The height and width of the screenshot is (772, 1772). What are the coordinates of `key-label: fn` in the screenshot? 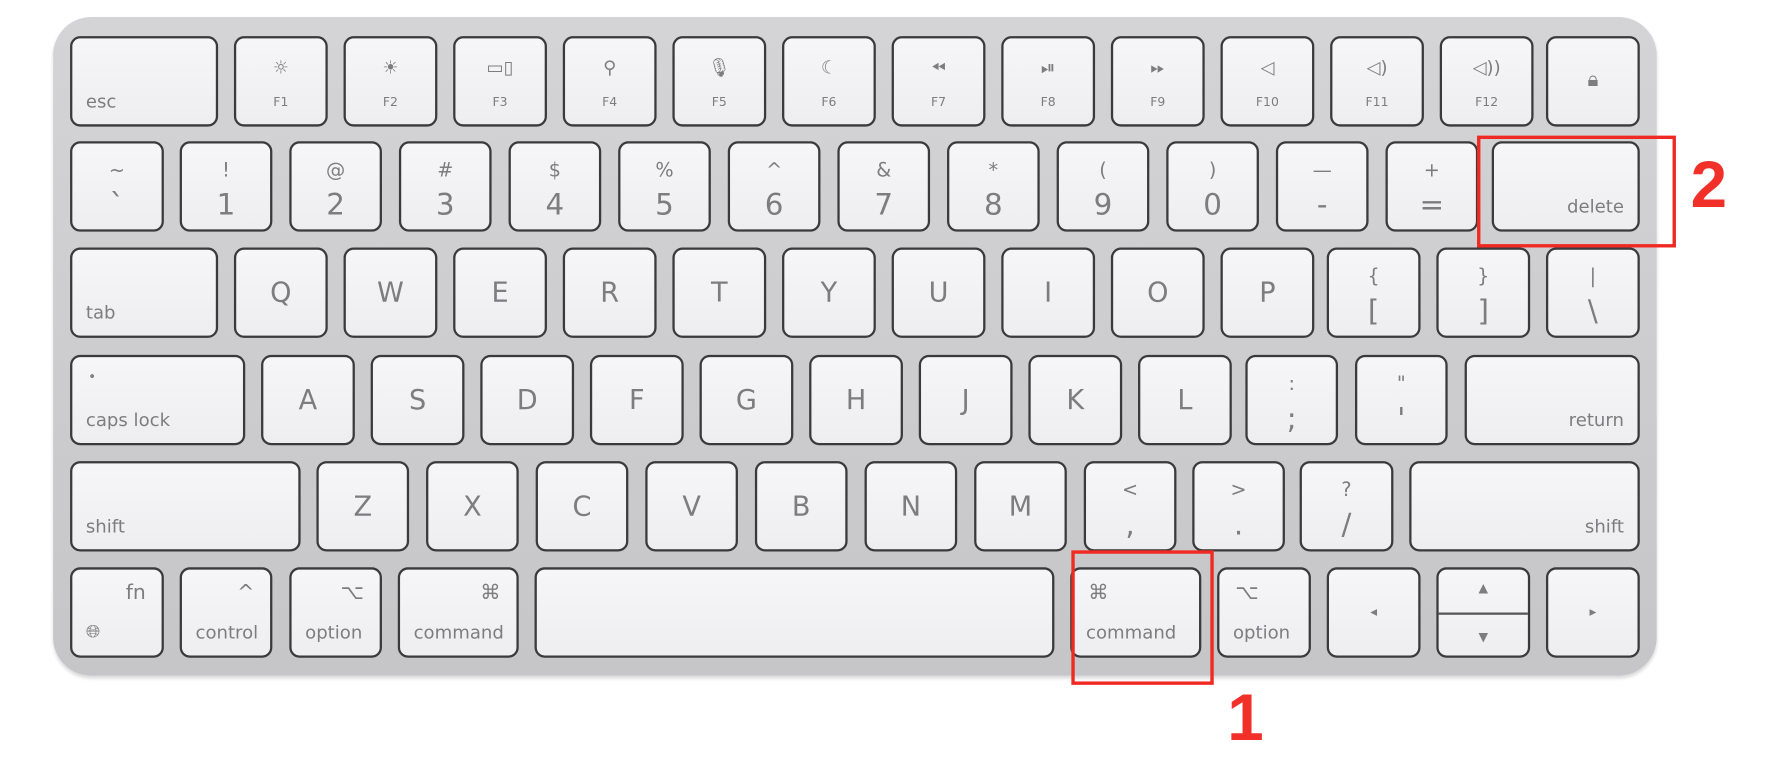 It's located at (135, 592).